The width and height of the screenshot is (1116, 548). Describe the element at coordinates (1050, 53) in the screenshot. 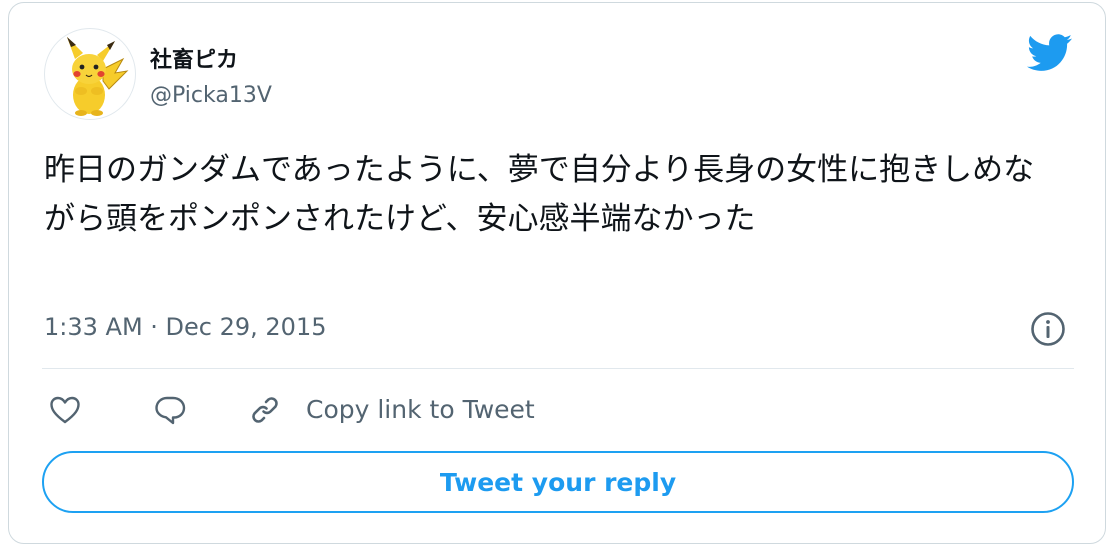

I see `twitter-bird-icon` at that location.